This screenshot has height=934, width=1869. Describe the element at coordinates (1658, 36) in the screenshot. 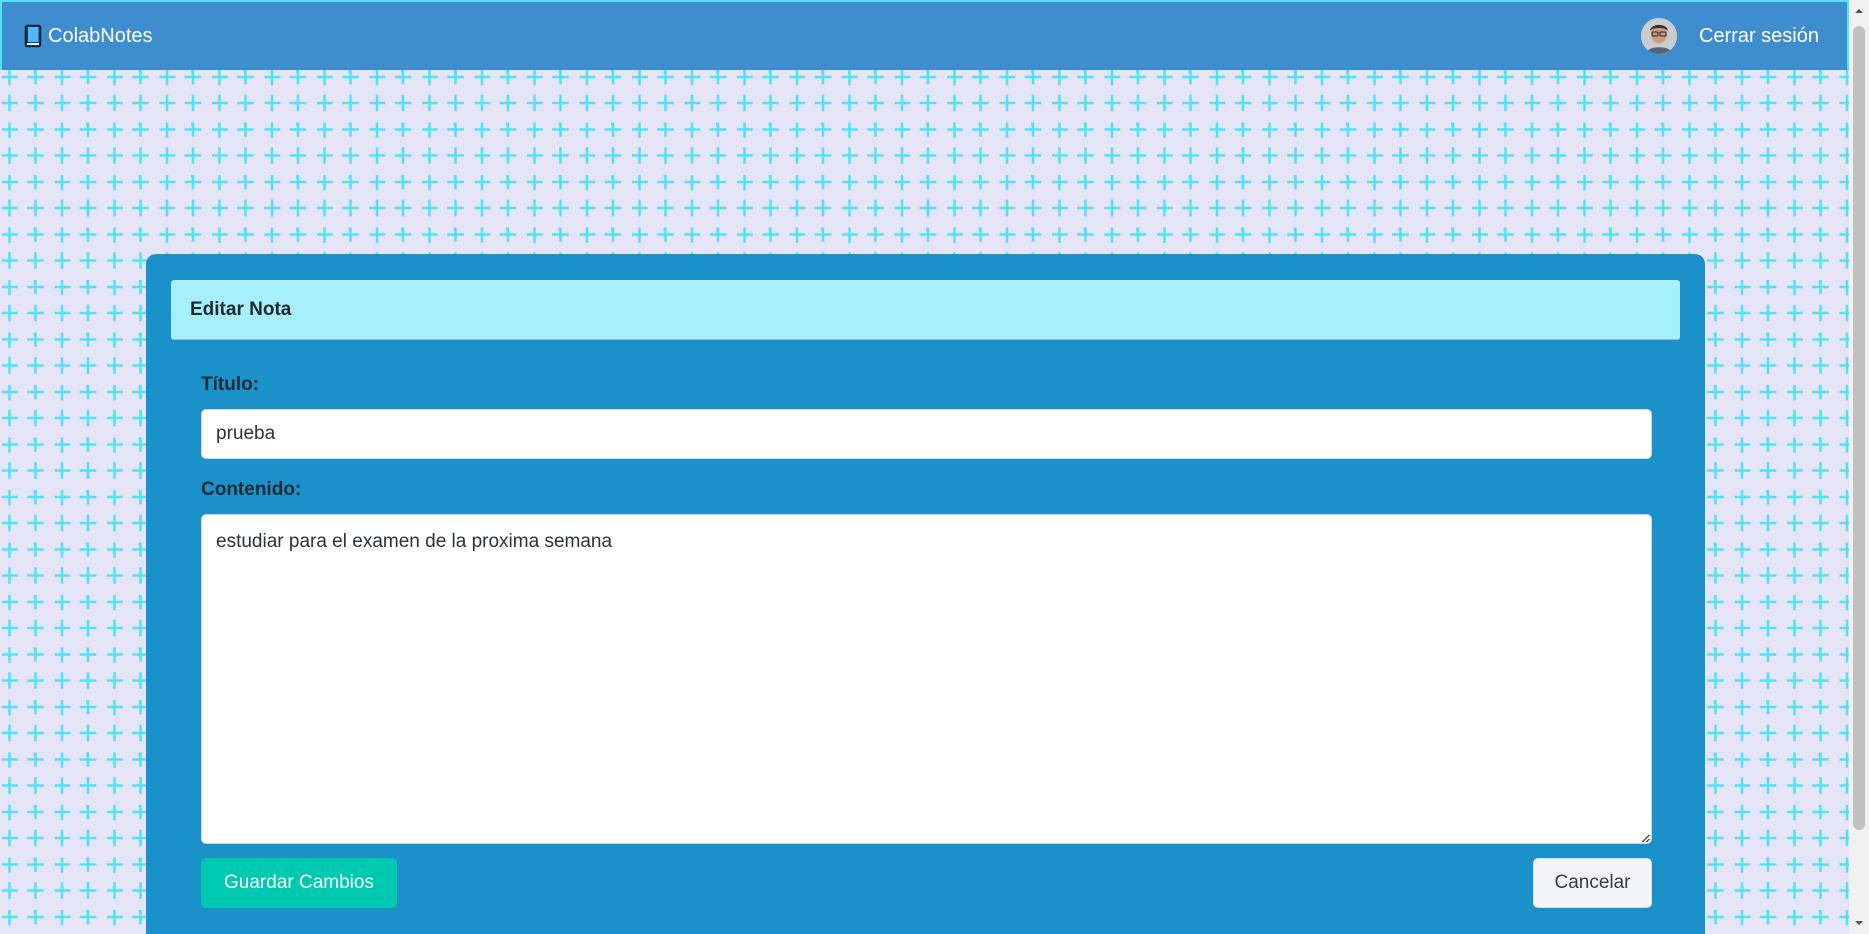

I see `user-avatar` at that location.